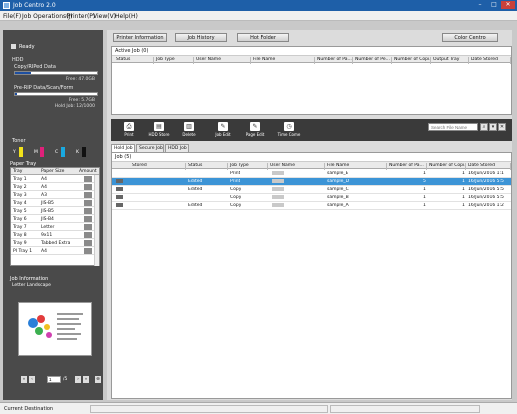  What do you see at coordinates (16, 94) in the screenshot?
I see `prerip-data-fill` at bounding box center [16, 94].